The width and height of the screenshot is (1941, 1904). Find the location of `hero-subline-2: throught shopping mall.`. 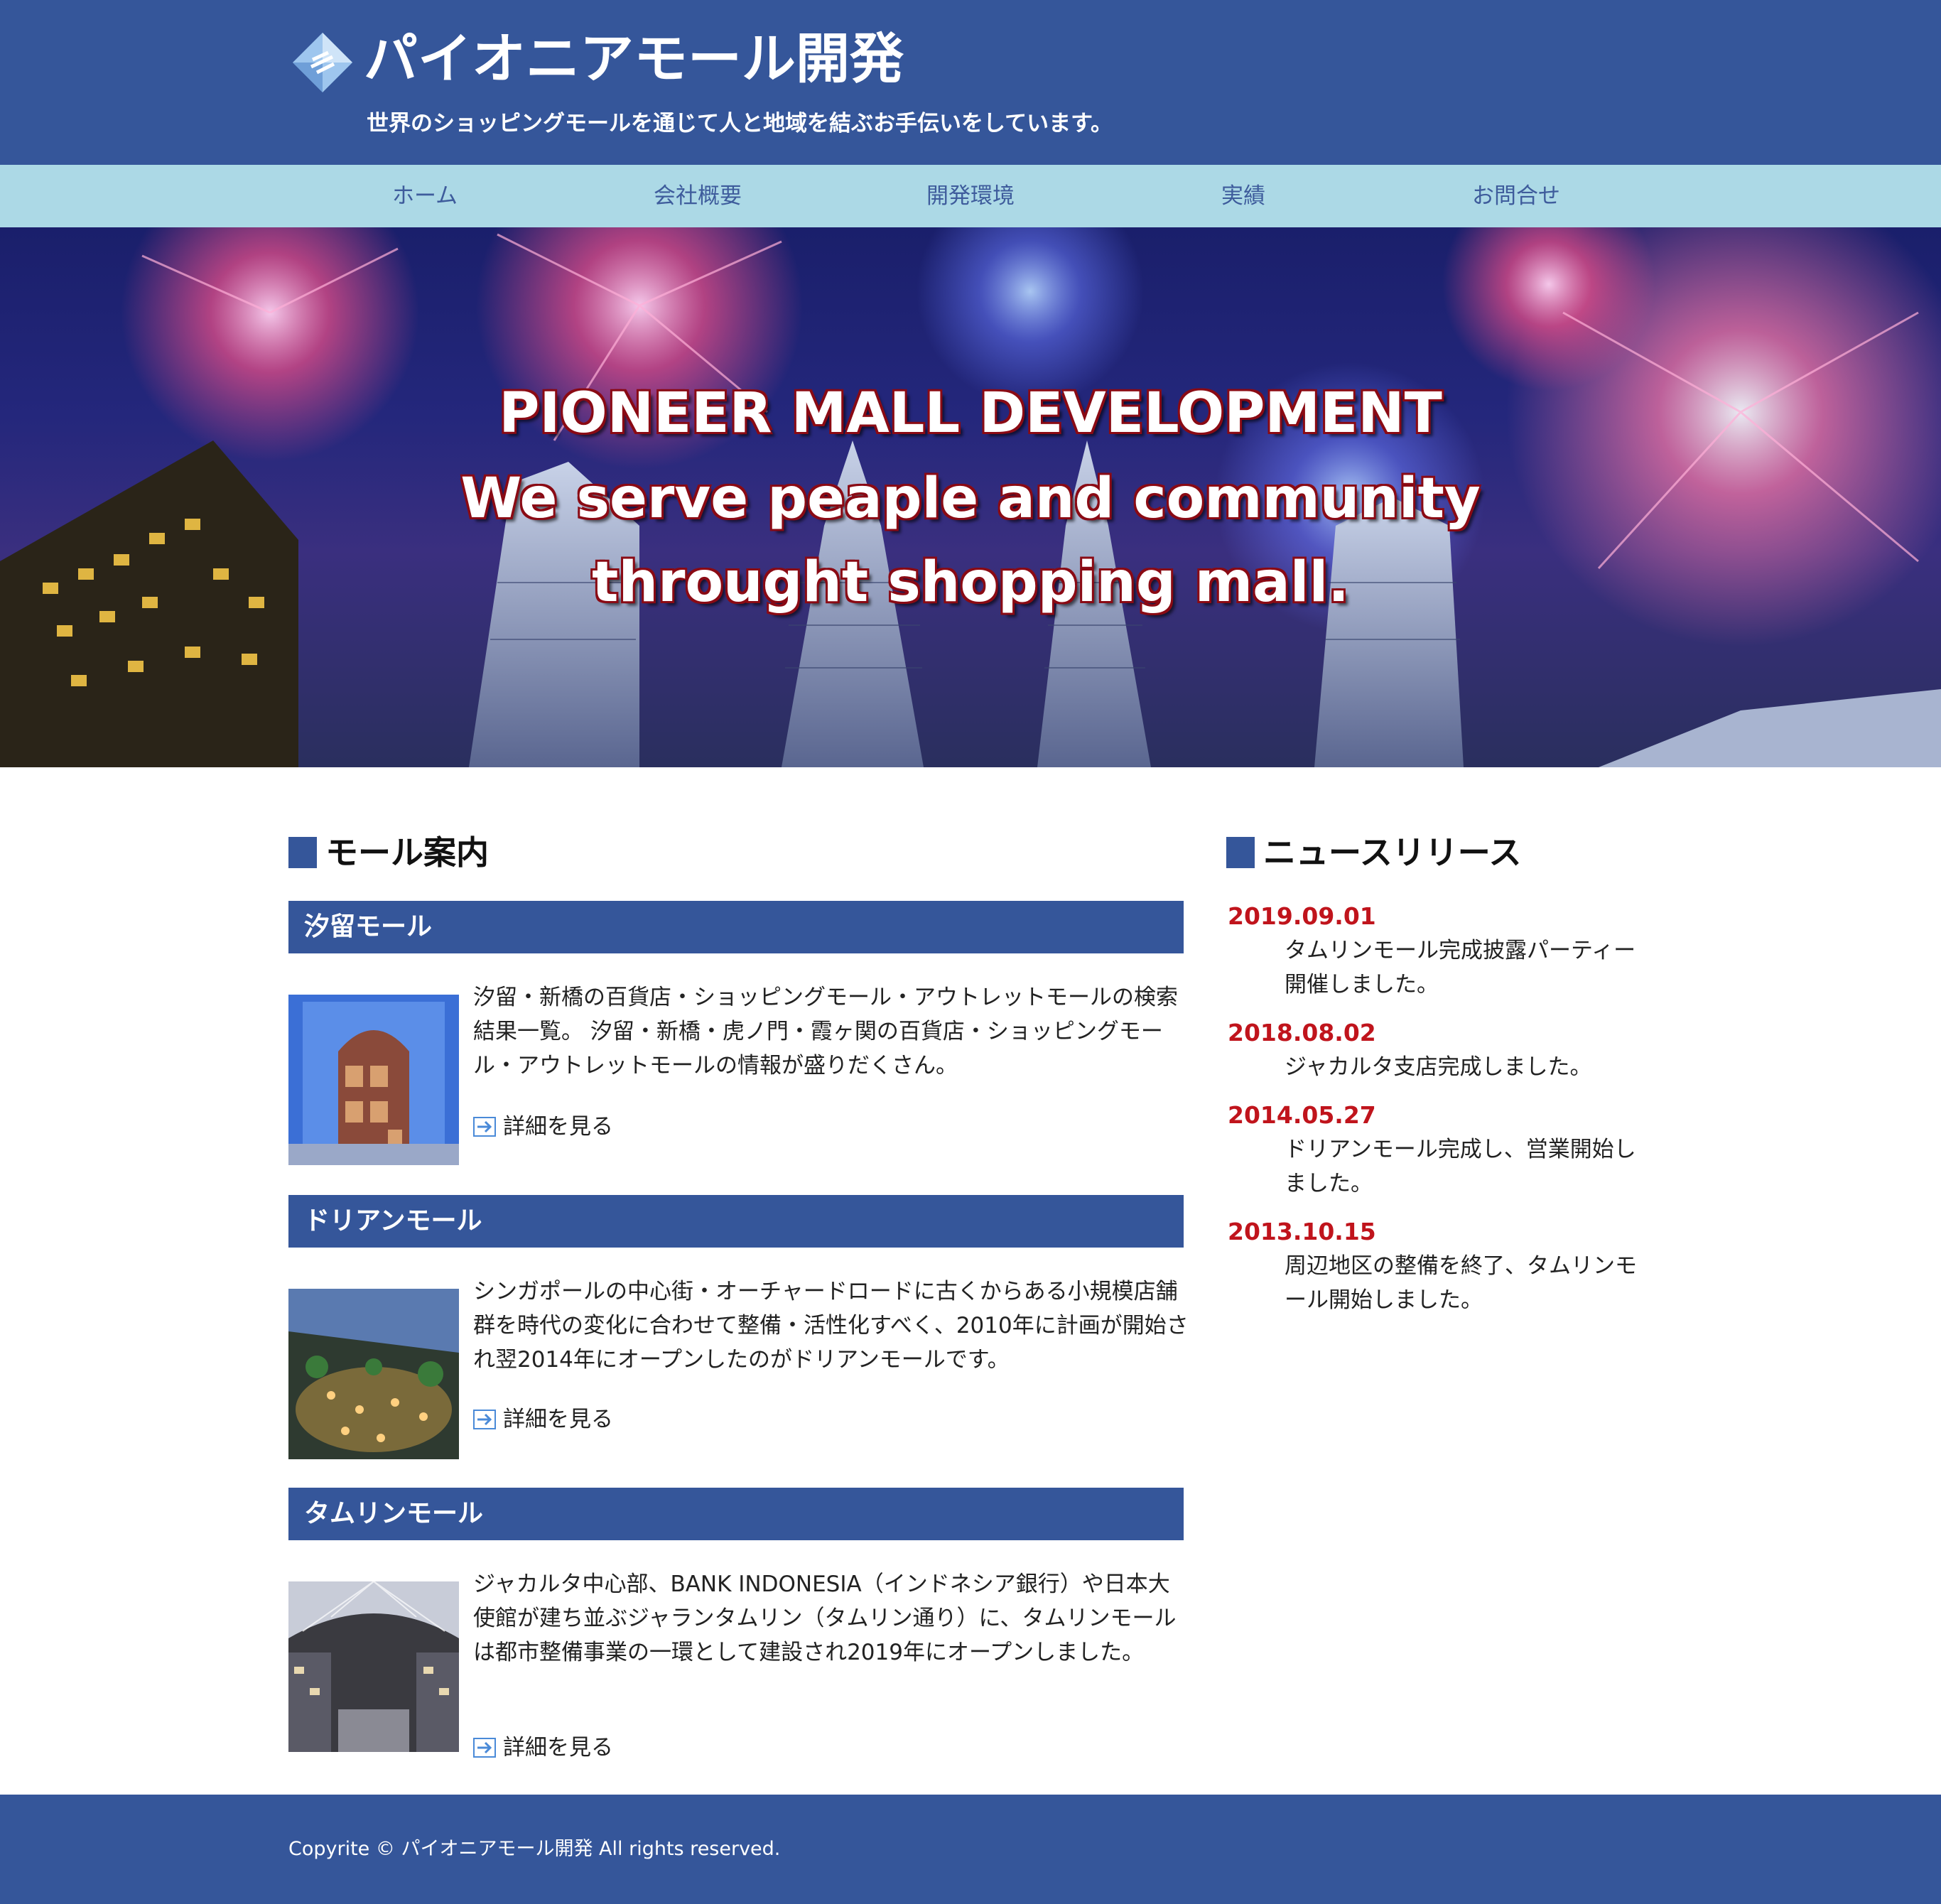

hero-subline-2: throught shopping mall. is located at coordinates (970, 583).